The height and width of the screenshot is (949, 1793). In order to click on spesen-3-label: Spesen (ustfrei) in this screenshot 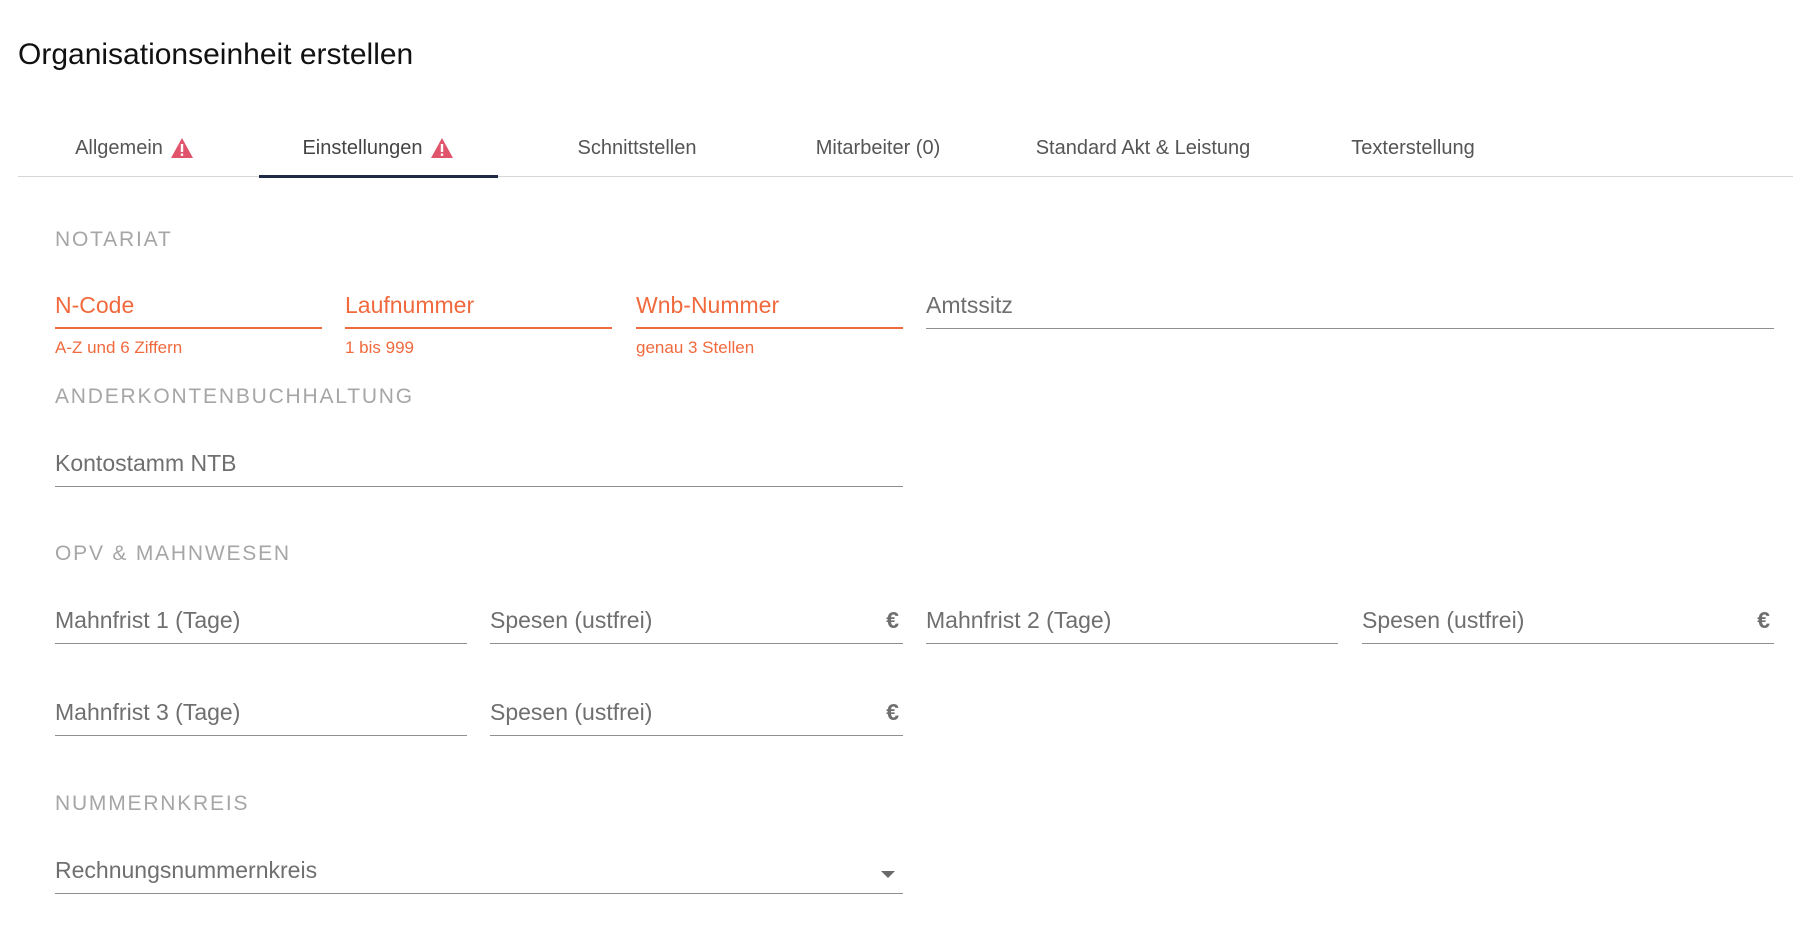, I will do `click(571, 712)`.